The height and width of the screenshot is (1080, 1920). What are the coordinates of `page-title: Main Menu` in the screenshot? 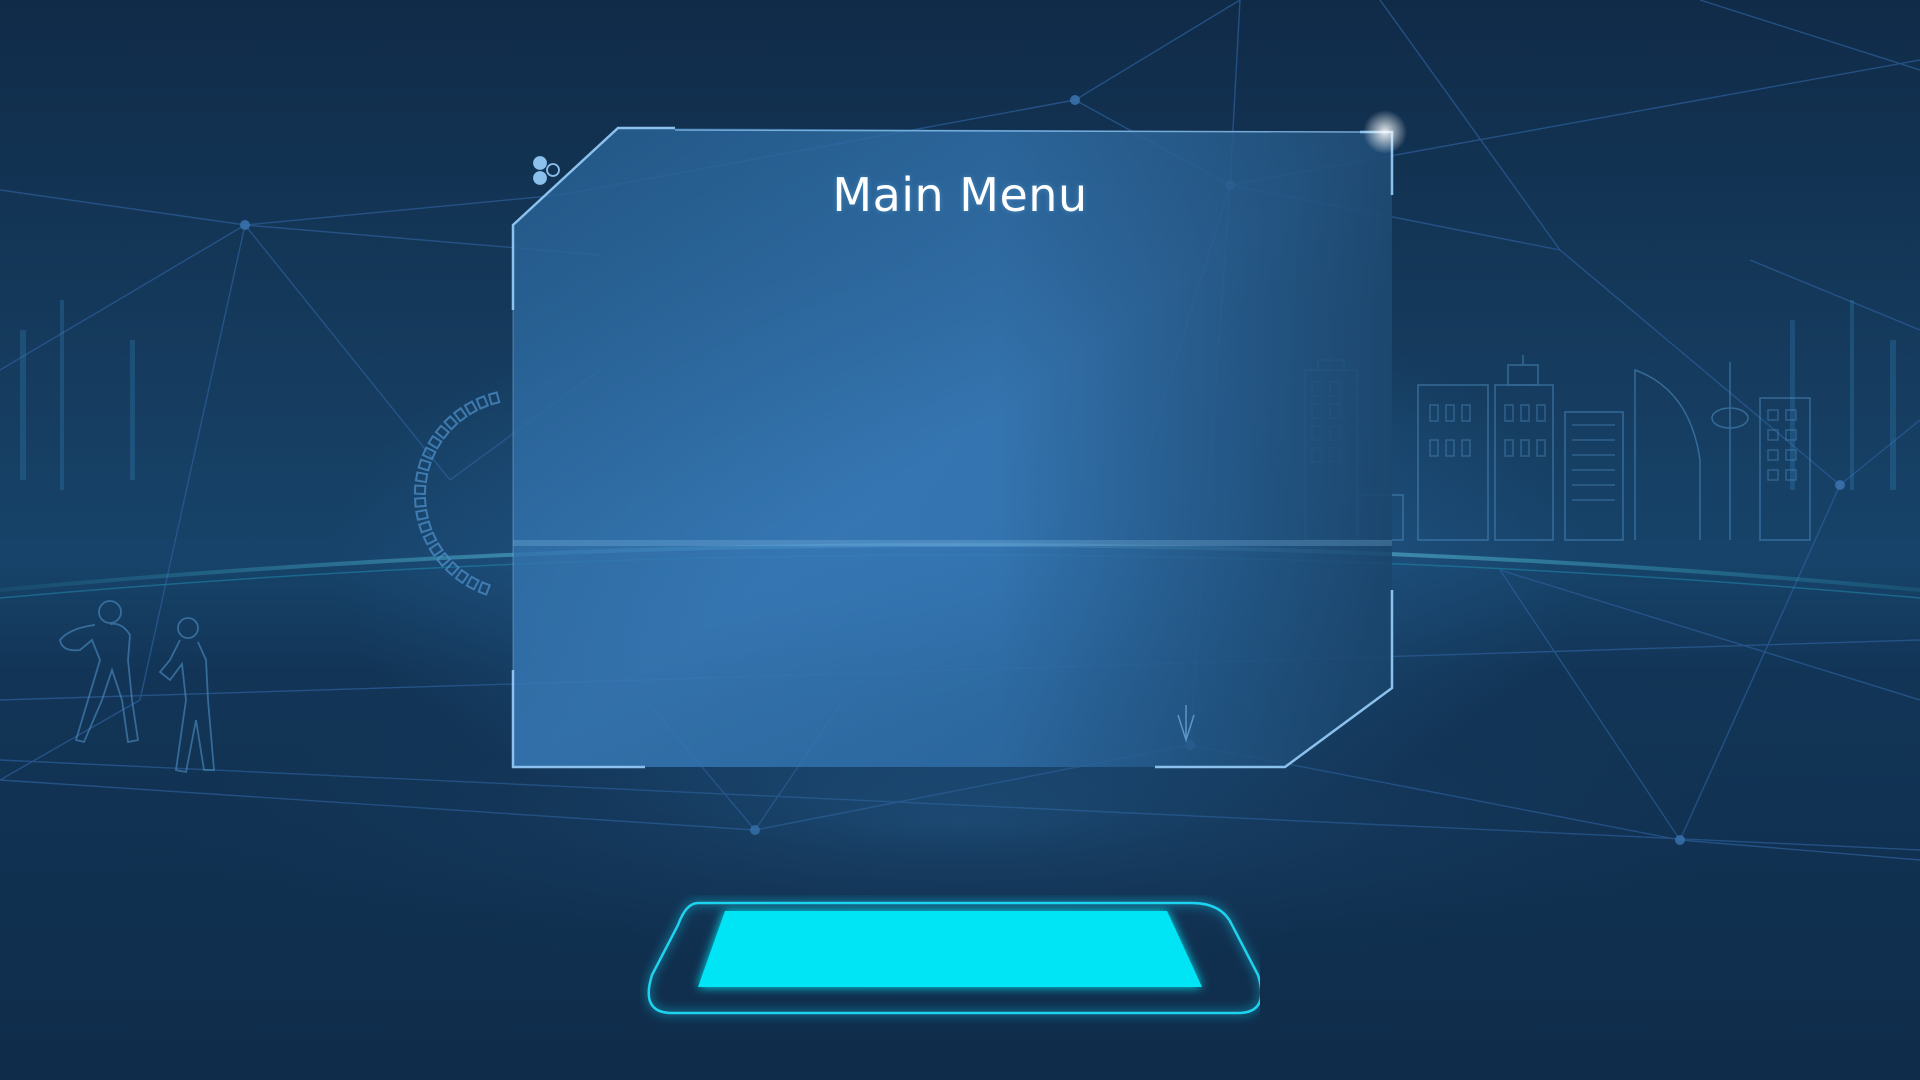 It's located at (960, 195).